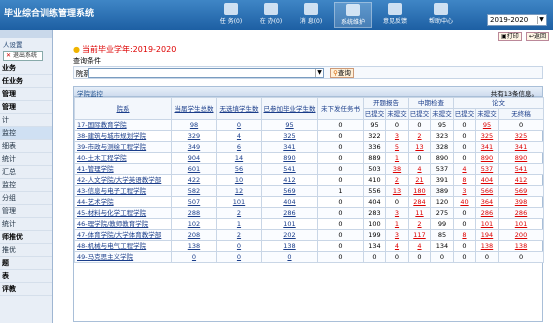 Image resolution: width=553 pixels, height=323 pixels. I want to click on print-button: ▣打印, so click(510, 36).